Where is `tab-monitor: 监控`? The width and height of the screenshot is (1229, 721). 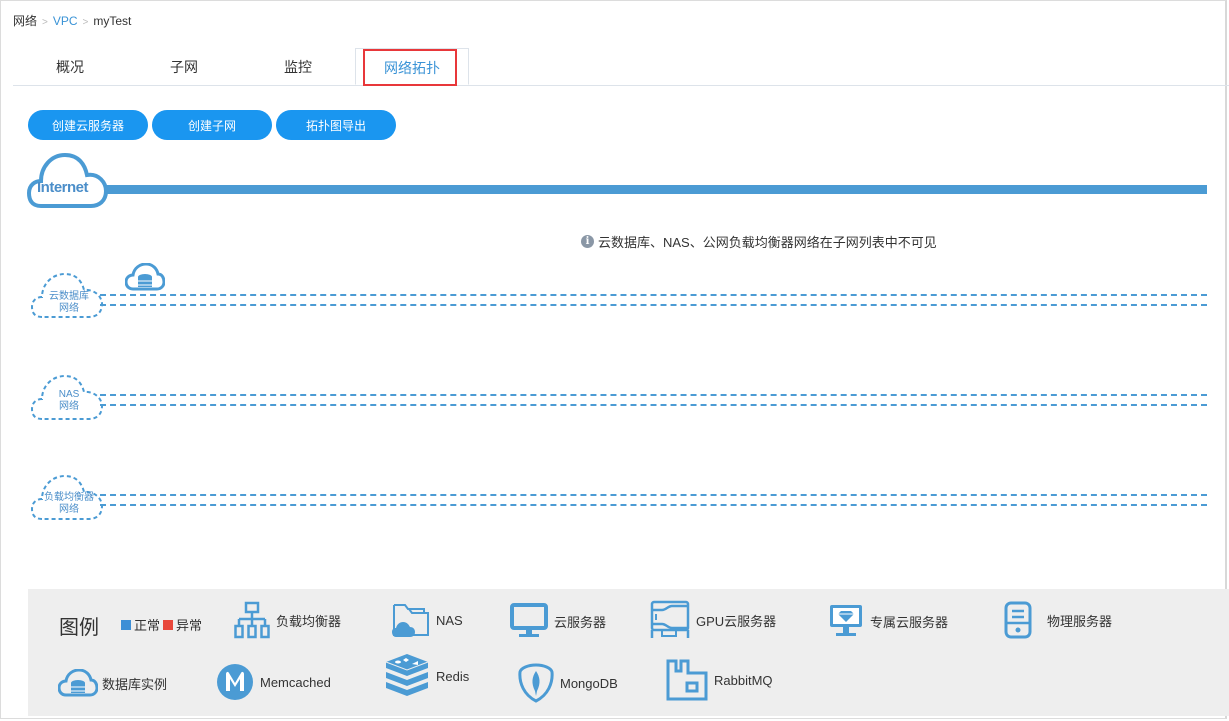
tab-monitor: 监控 is located at coordinates (298, 66).